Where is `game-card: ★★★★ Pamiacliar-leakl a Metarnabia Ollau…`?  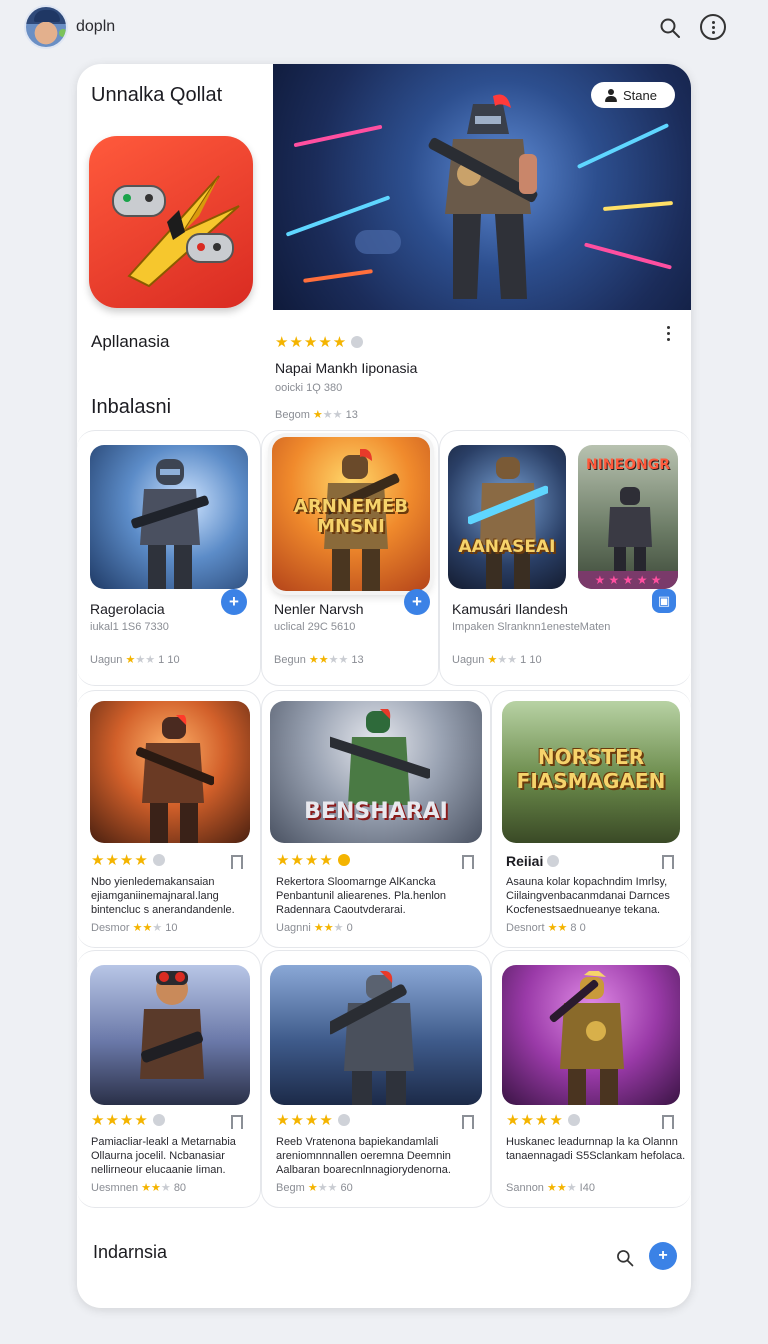
game-card: ★★★★ Pamiacliar-leakl a Metarnabia Ollau… is located at coordinates (169, 1079).